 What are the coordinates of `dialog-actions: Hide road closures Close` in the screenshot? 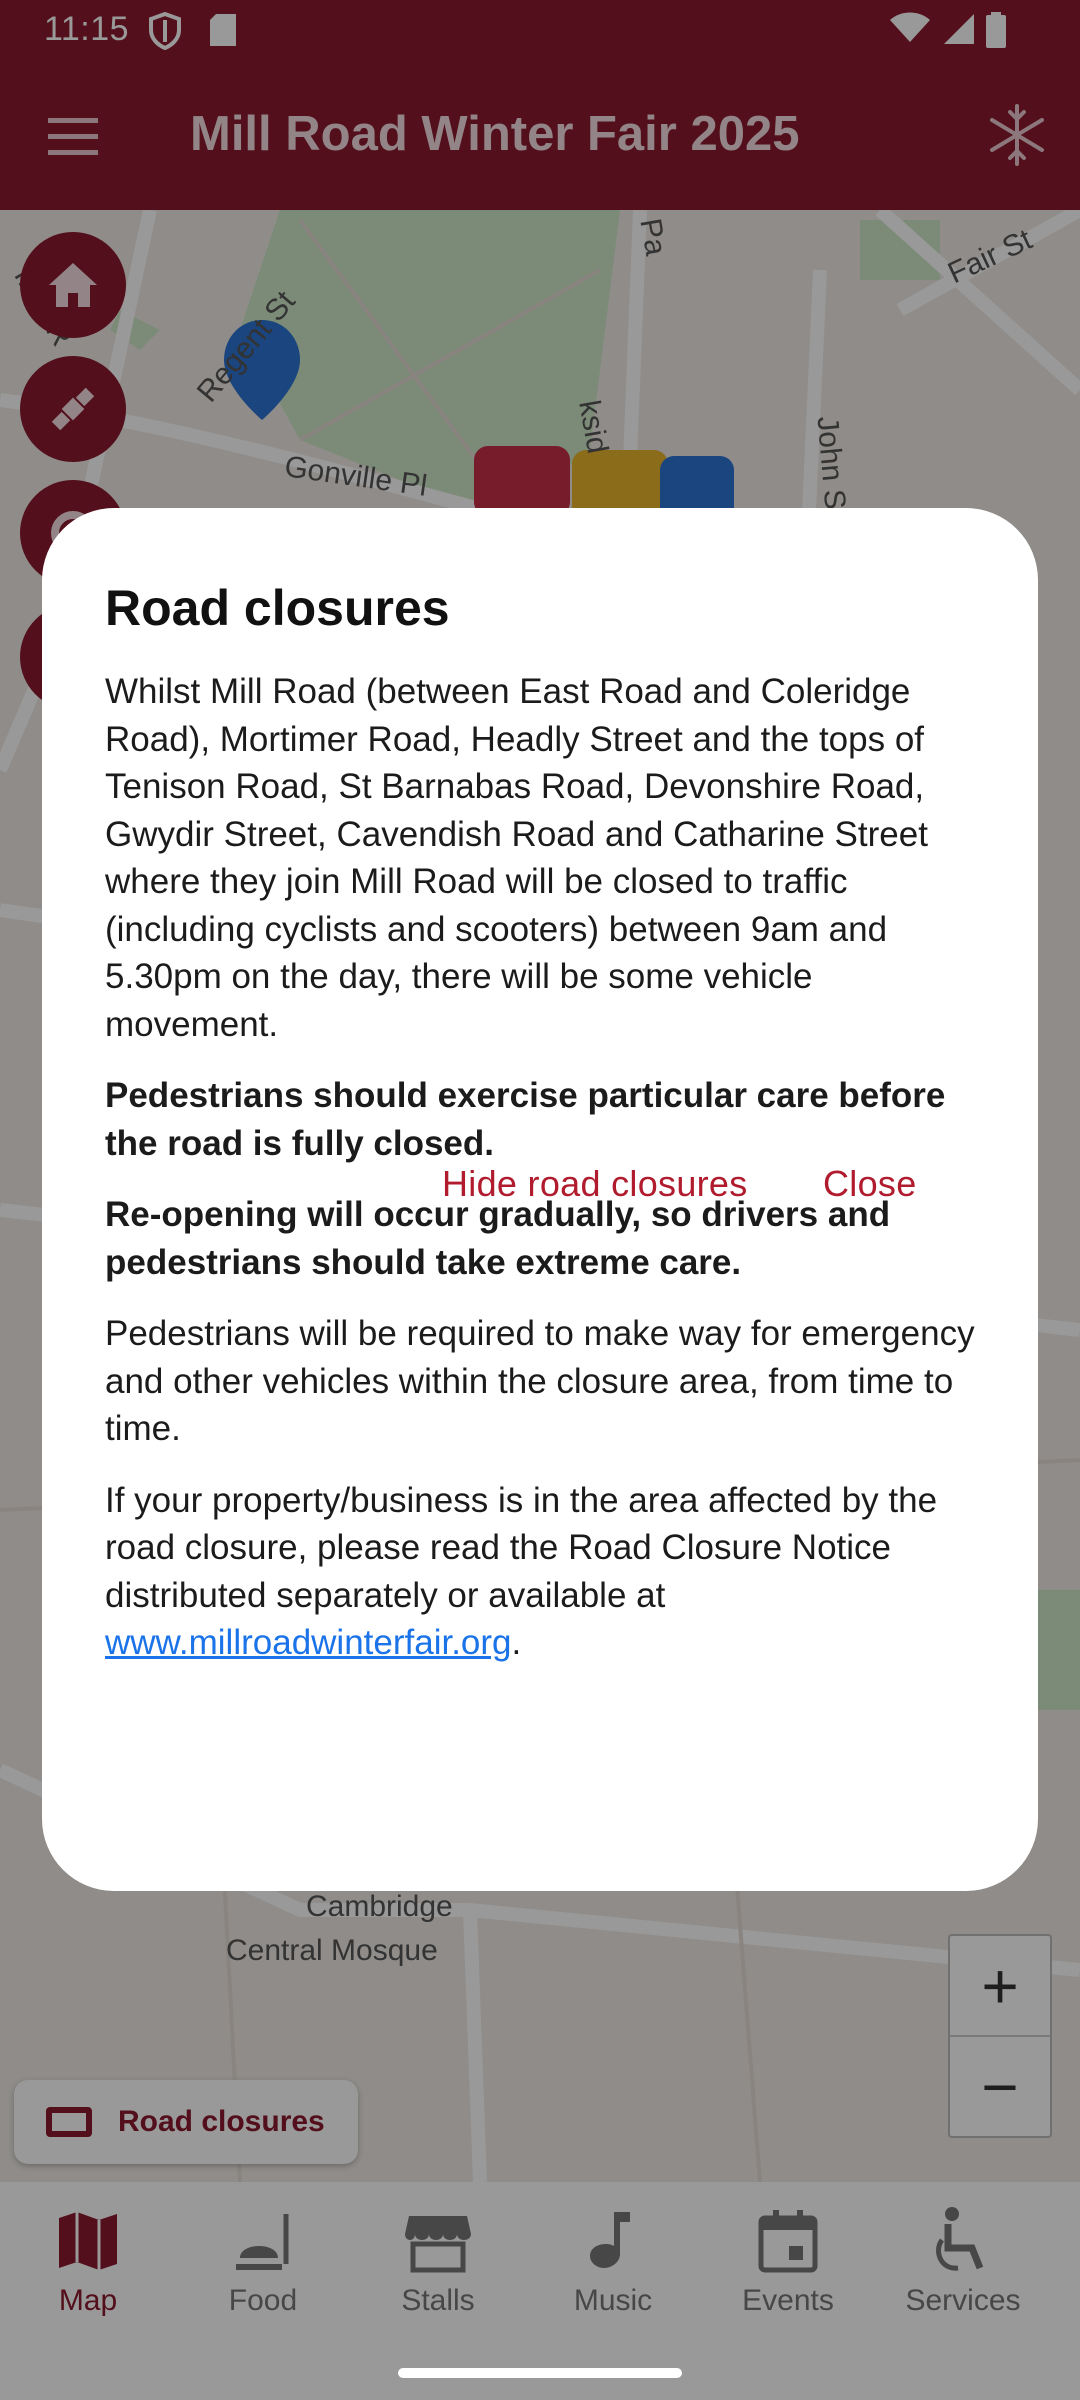 It's located at (540, 1193).